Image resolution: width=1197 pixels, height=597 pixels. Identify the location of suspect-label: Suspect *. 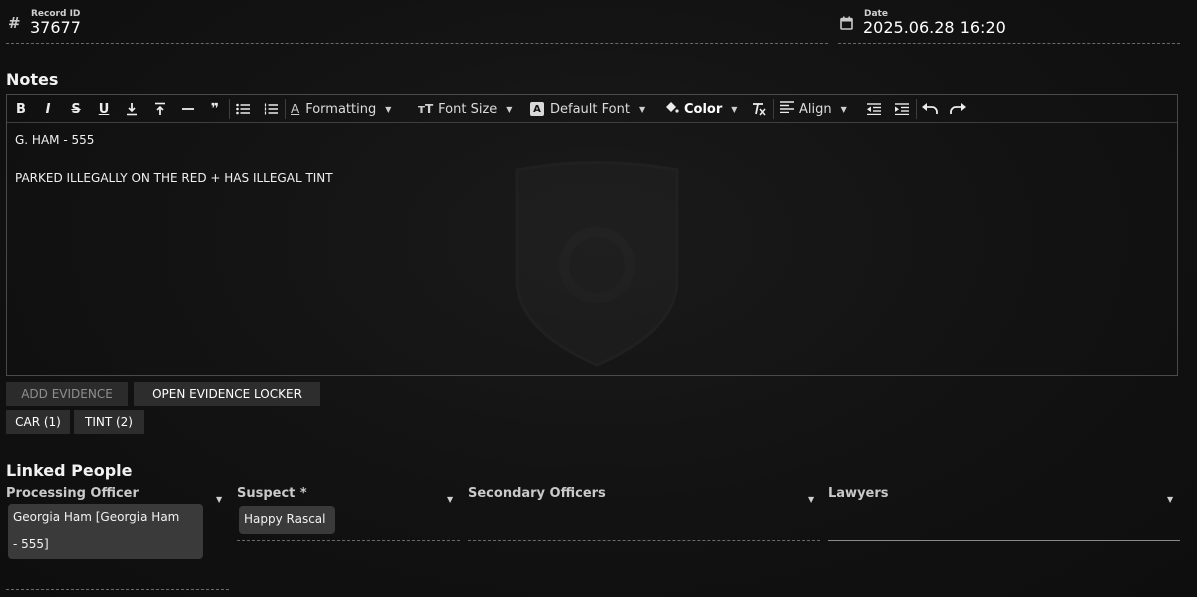
(272, 493).